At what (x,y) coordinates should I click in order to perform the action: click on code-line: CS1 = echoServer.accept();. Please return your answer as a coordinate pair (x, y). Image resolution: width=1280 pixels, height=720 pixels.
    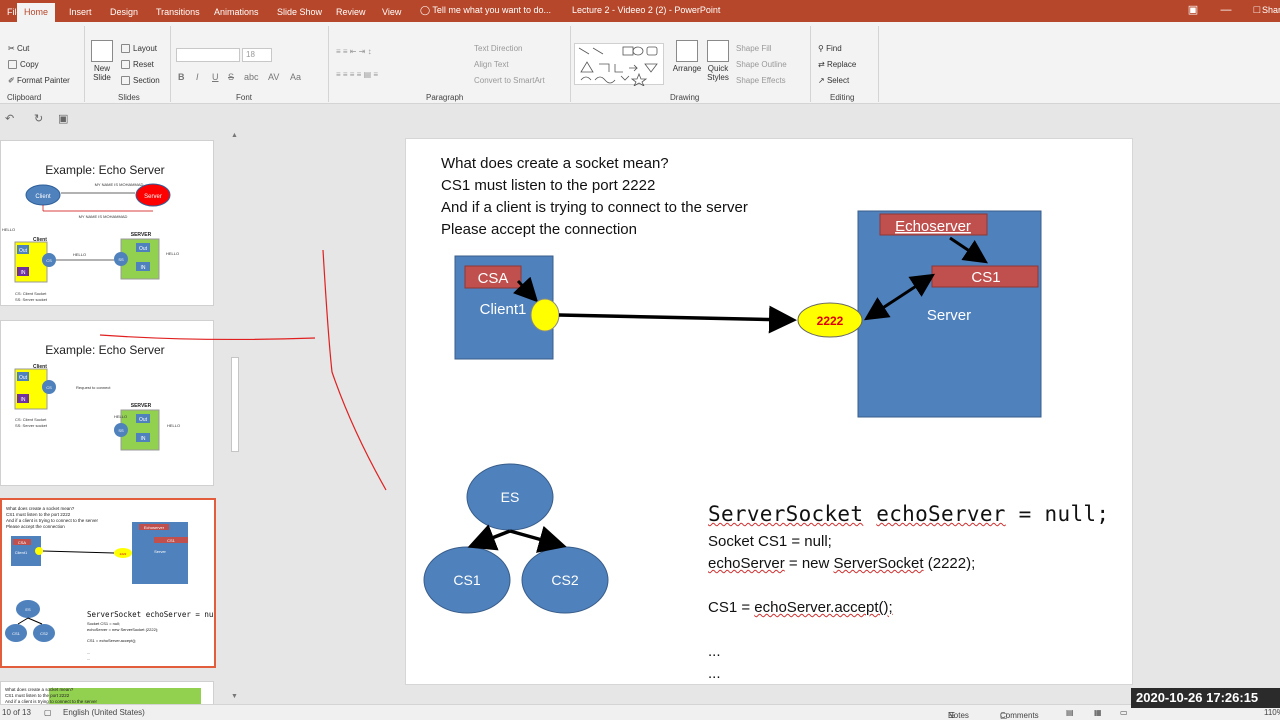
    Looking at the image, I should click on (841, 608).